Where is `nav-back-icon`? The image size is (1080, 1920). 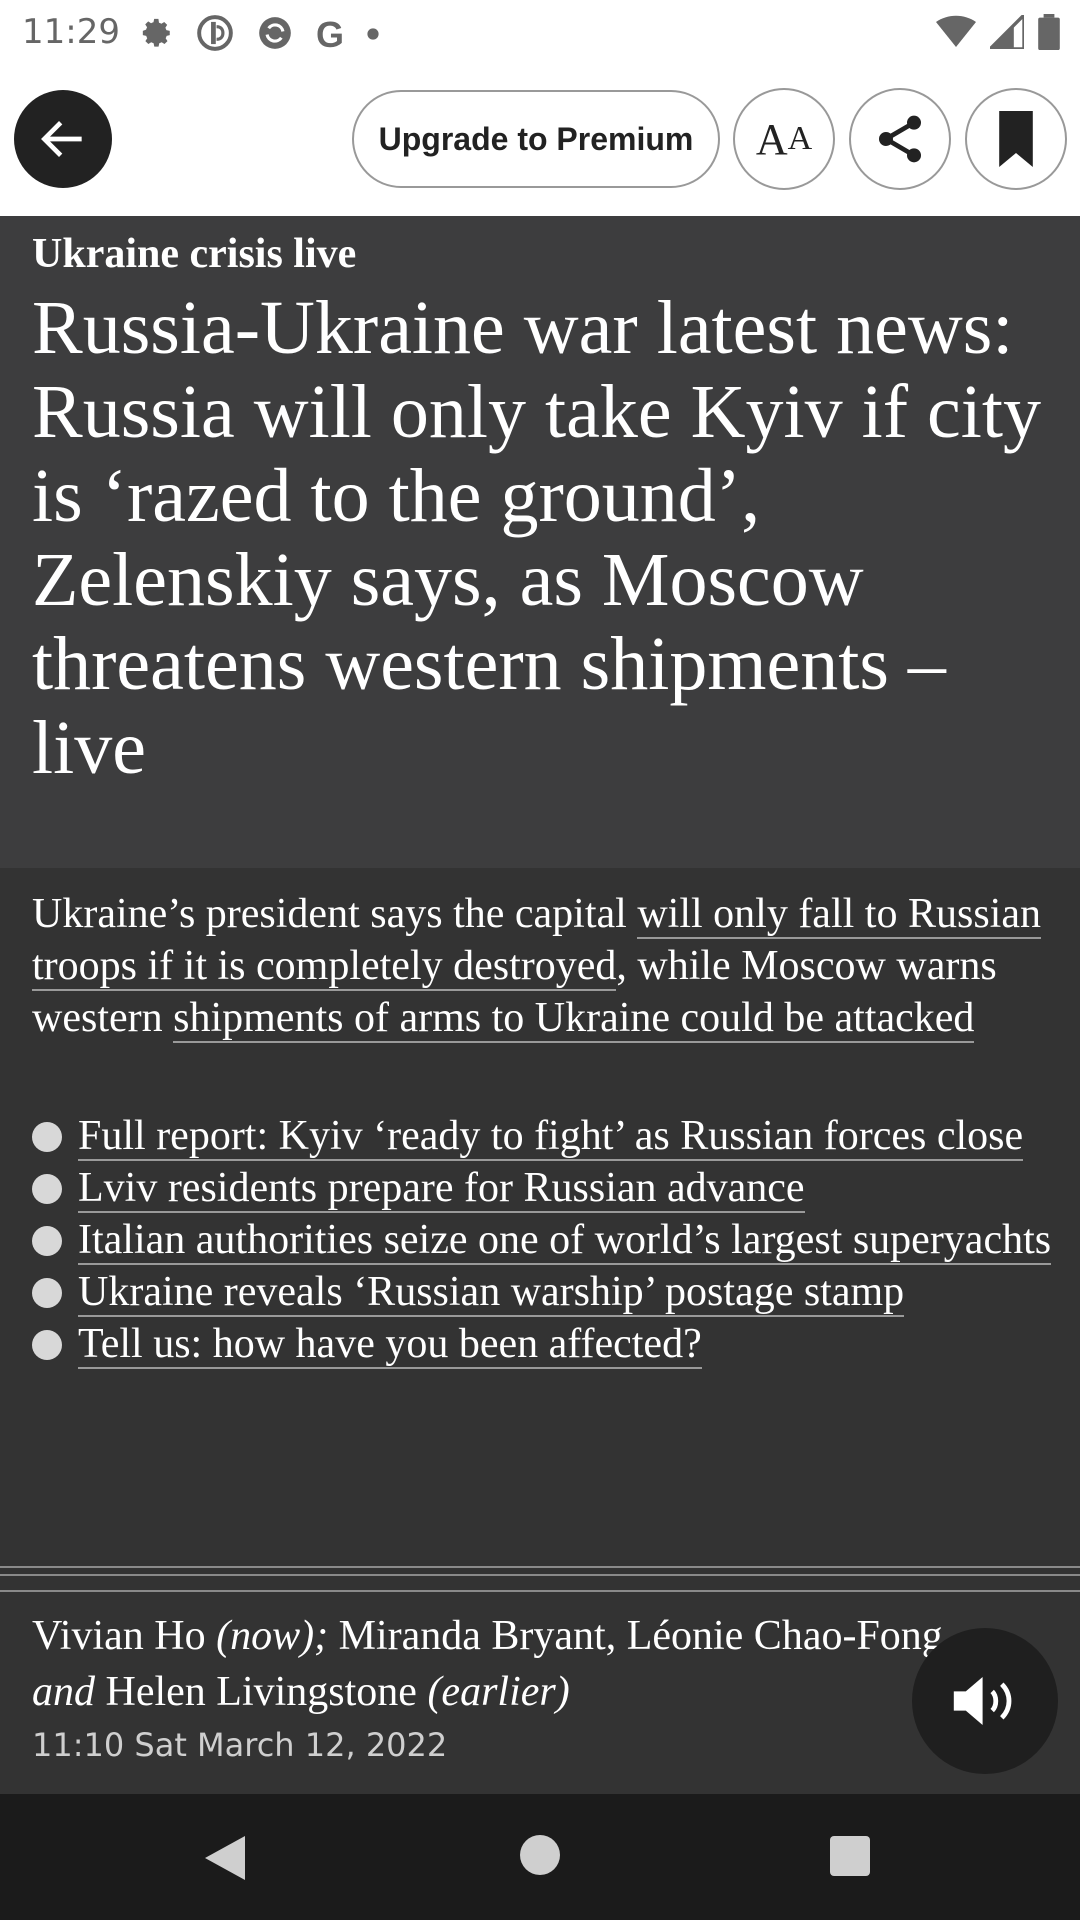
nav-back-icon is located at coordinates (225, 1858).